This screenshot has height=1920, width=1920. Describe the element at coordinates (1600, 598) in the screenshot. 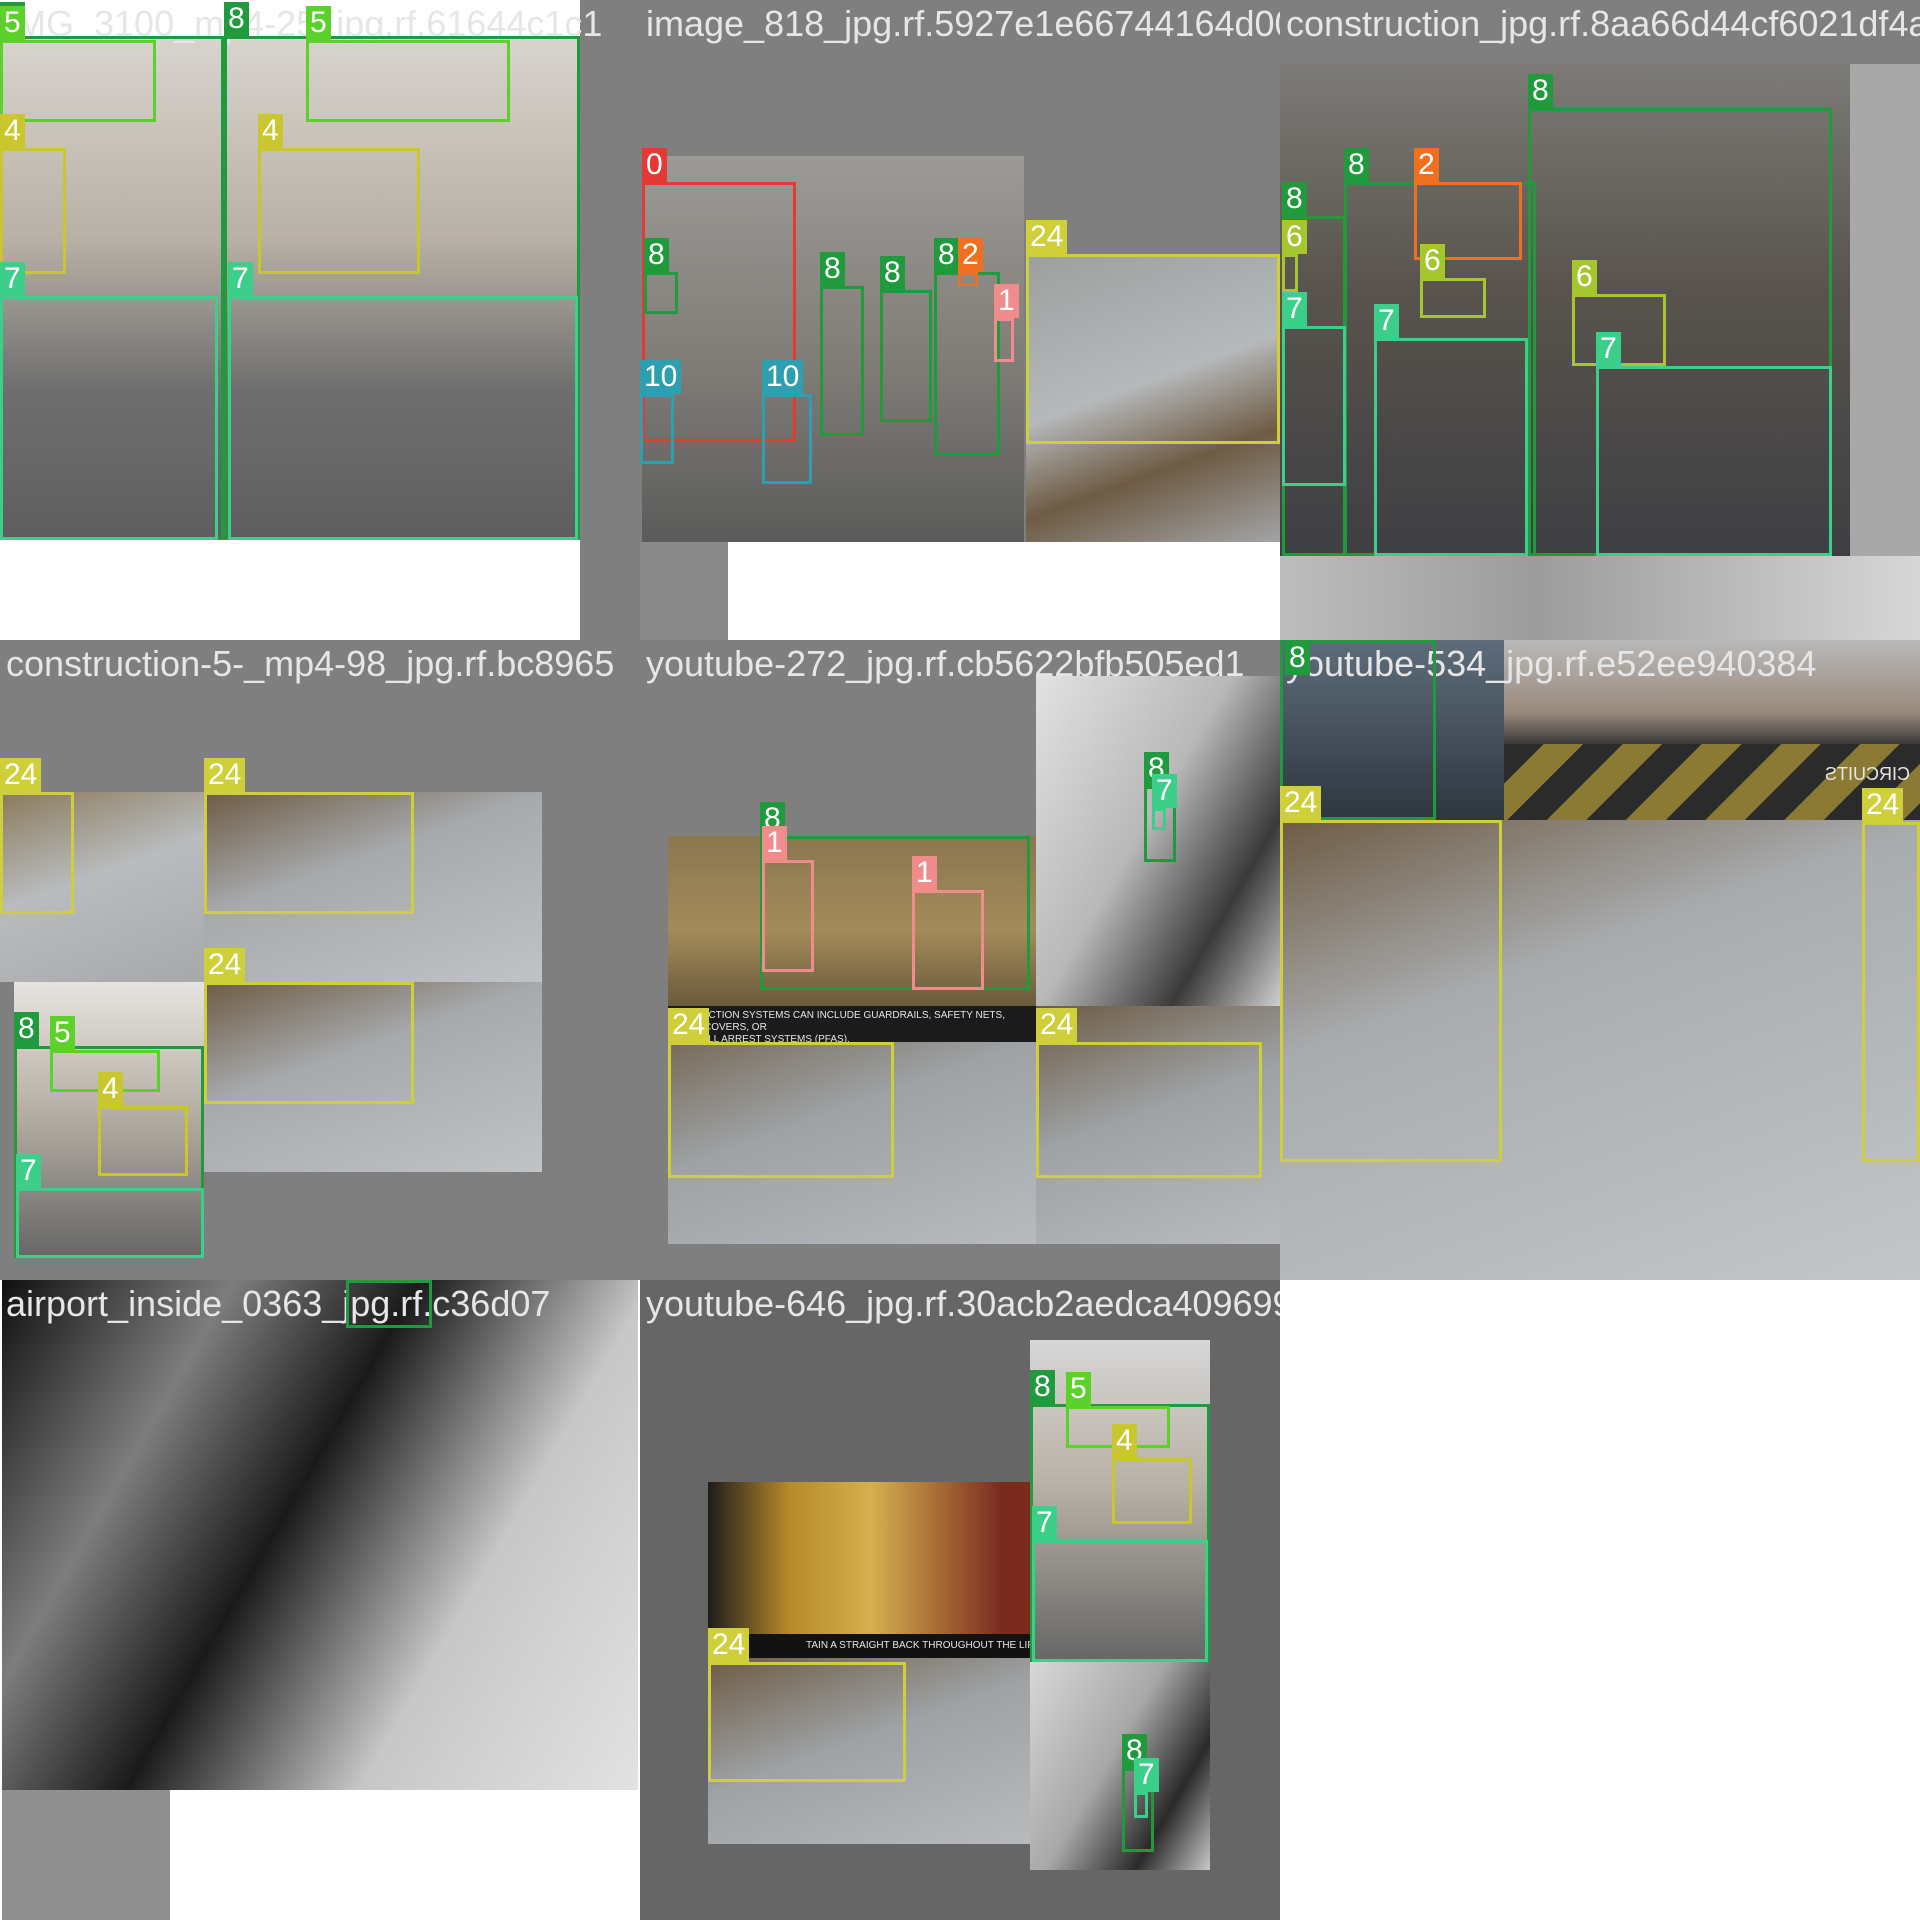

I see `photo-escalator-gray` at that location.